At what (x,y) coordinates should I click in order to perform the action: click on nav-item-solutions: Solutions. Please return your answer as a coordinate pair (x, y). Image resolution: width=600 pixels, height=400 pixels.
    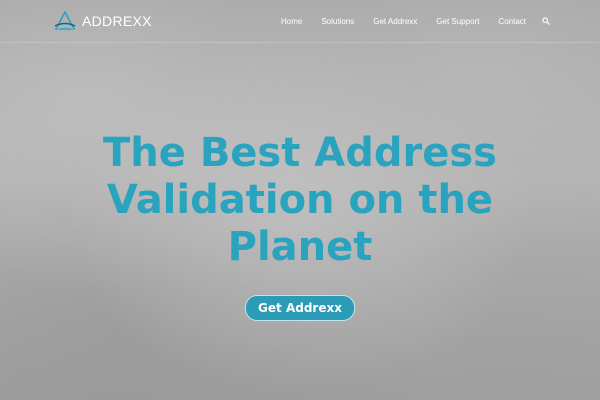
    Looking at the image, I should click on (337, 21).